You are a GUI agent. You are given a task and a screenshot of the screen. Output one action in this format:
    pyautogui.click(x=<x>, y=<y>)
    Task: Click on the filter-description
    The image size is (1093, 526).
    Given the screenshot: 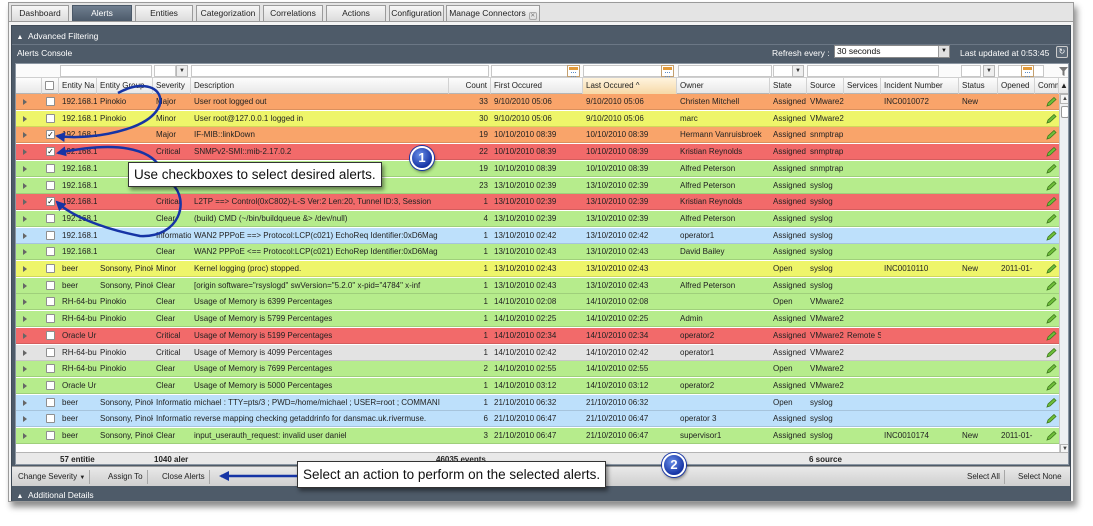 What is the action you would take?
    pyautogui.click(x=340, y=71)
    